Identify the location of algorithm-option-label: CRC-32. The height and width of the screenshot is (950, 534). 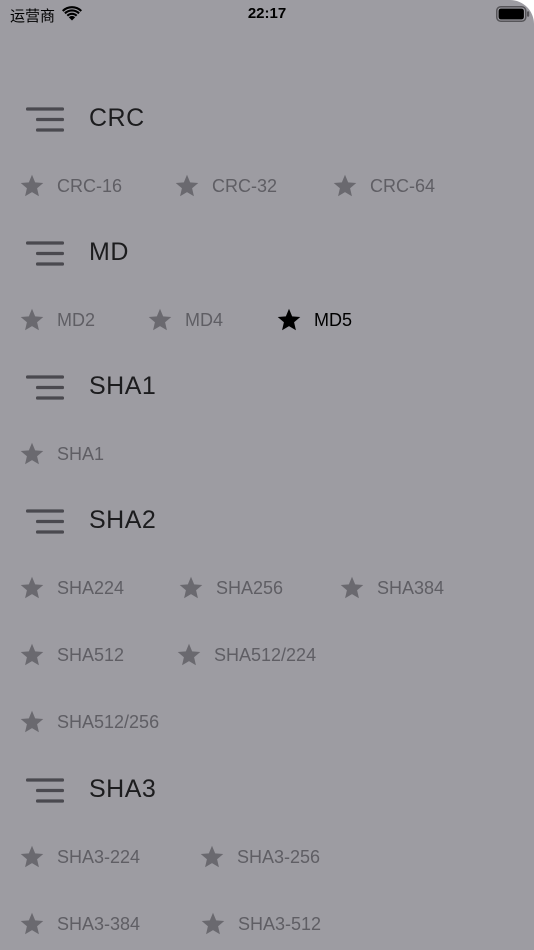
(245, 185).